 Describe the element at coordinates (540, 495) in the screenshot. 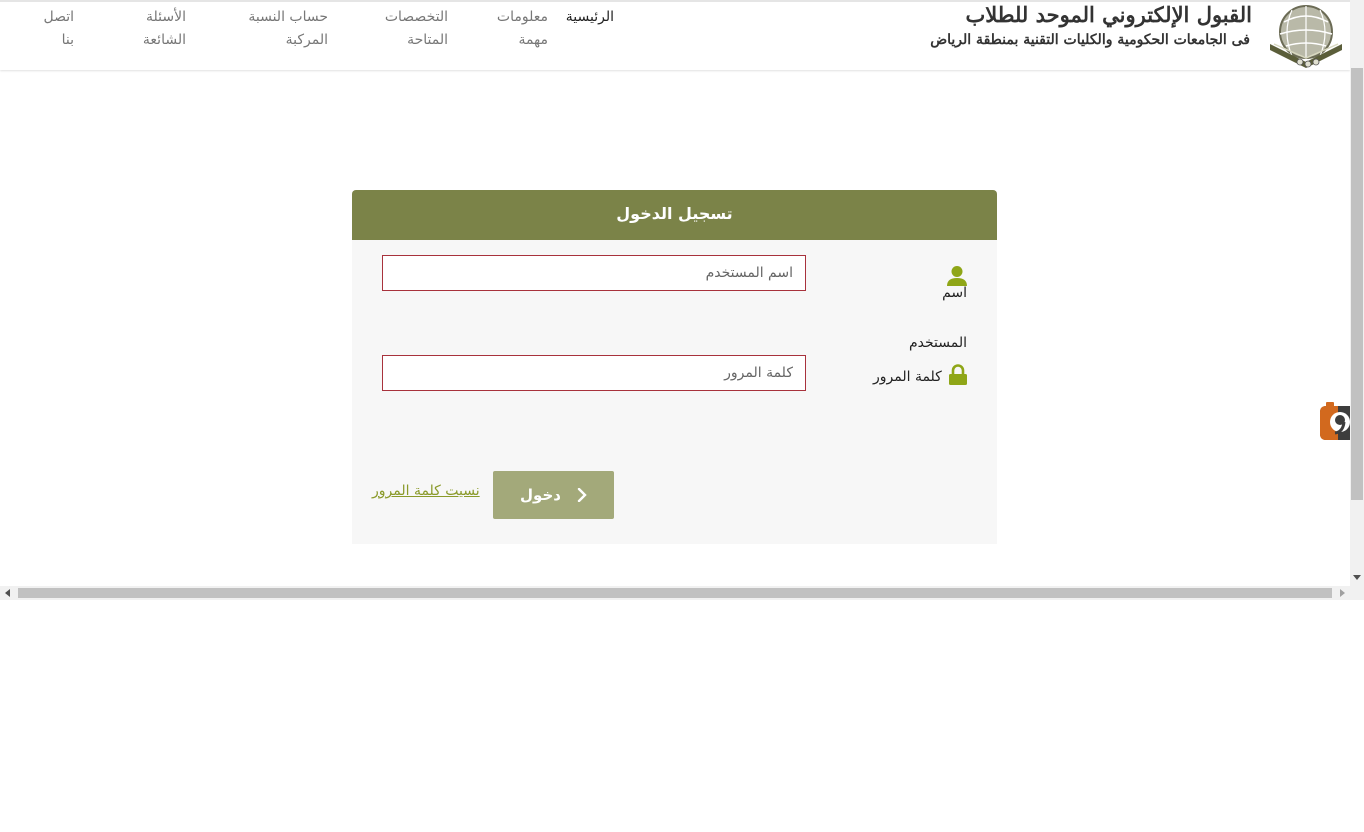

I see `login-button-label: دخول` at that location.